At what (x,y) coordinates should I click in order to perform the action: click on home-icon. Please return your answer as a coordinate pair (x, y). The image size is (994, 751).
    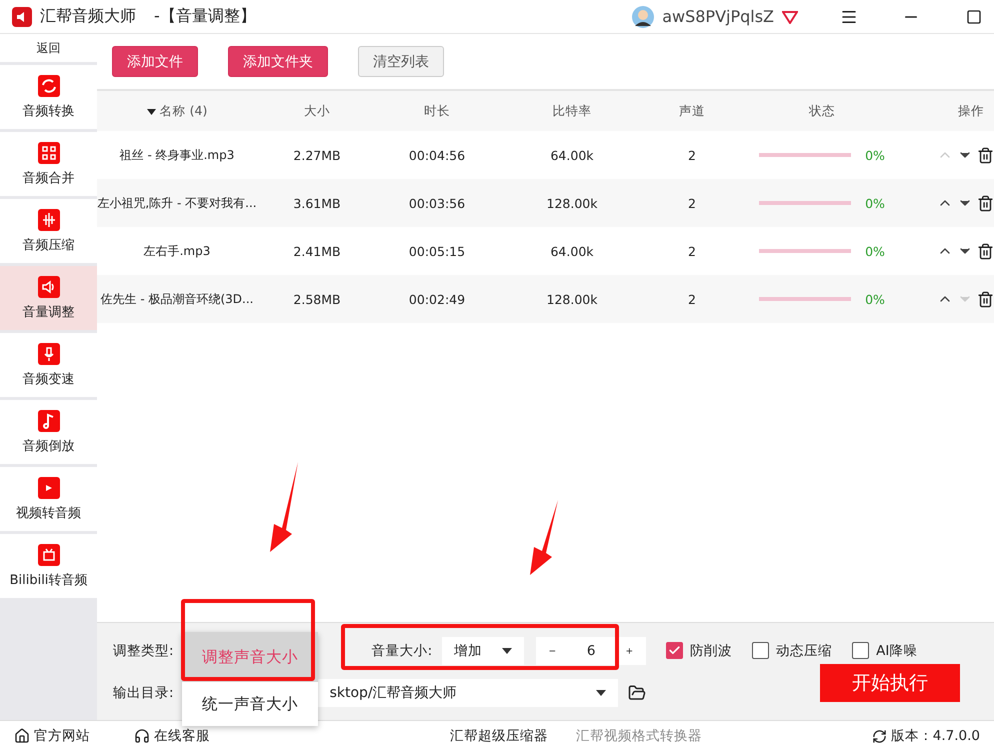
    Looking at the image, I should click on (22, 736).